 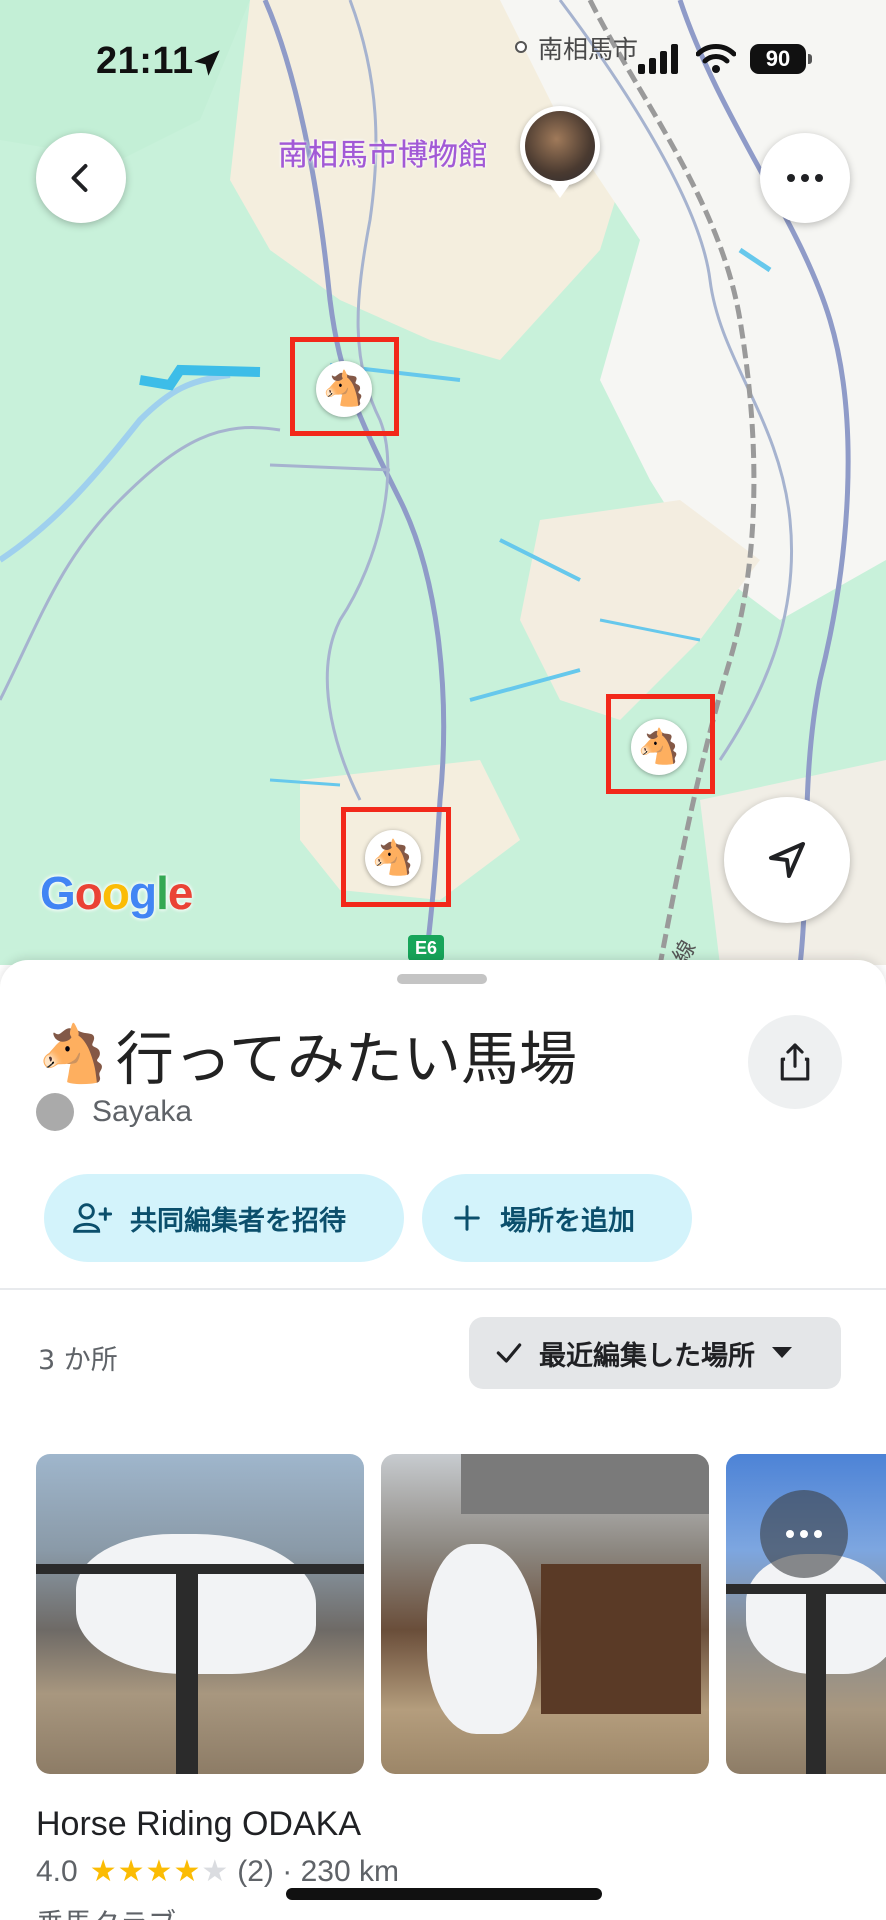 I want to click on avatar, so click(x=55, y=1112).